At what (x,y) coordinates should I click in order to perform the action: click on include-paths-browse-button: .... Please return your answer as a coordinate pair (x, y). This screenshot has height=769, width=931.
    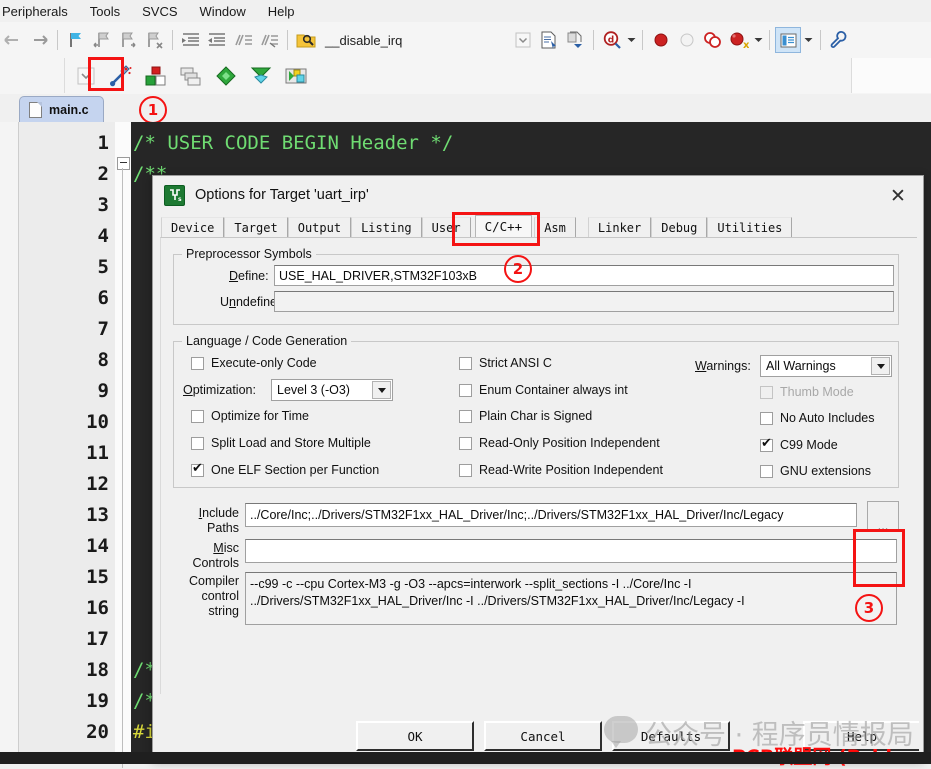
    Looking at the image, I should click on (883, 516).